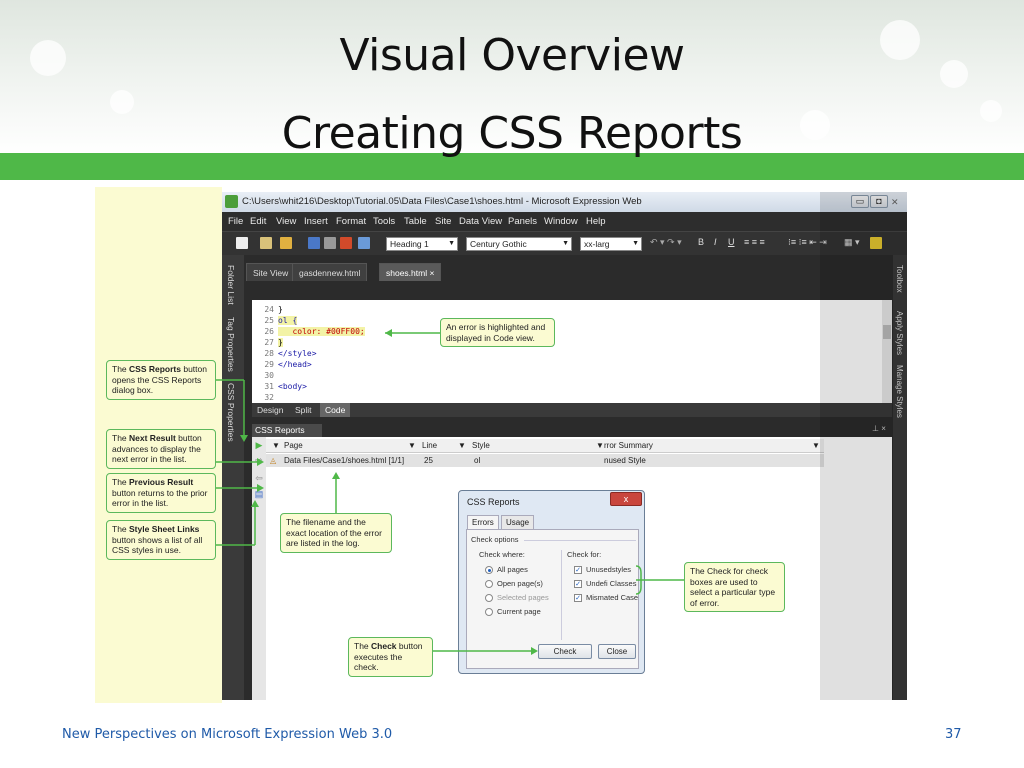  I want to click on tab-split: Split, so click(303, 410).